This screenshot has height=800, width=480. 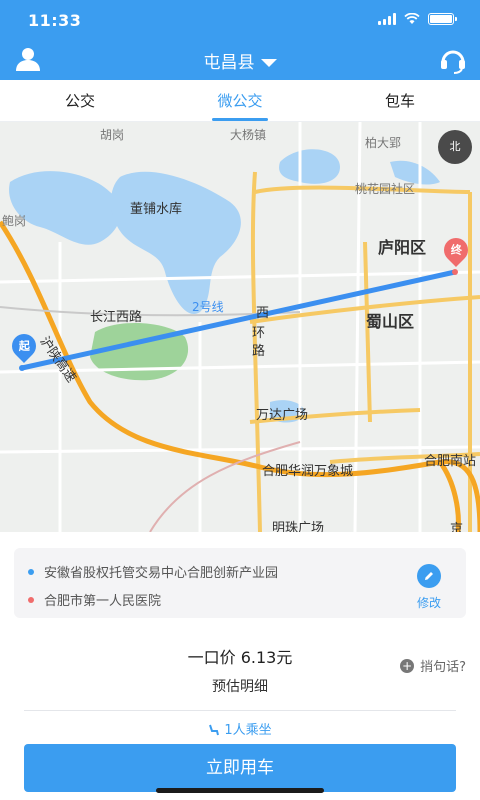 What do you see at coordinates (385, 189) in the screenshot?
I see `map-label: 桃花园社区` at bounding box center [385, 189].